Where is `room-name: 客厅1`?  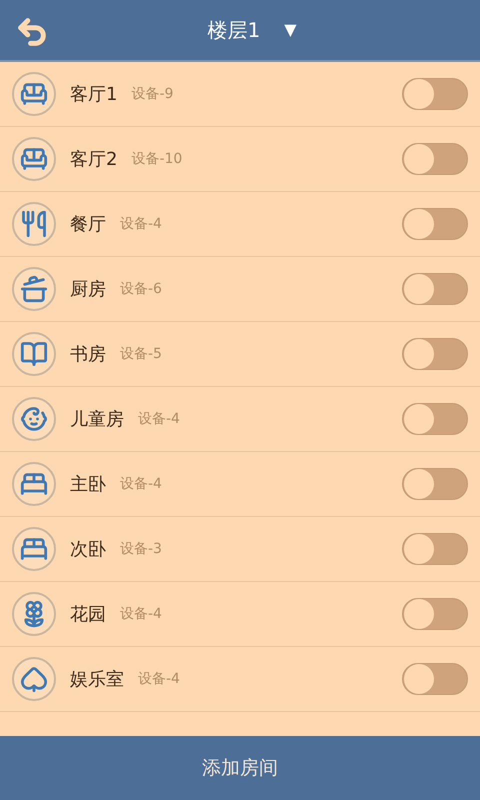
room-name: 客厅1 is located at coordinates (94, 94).